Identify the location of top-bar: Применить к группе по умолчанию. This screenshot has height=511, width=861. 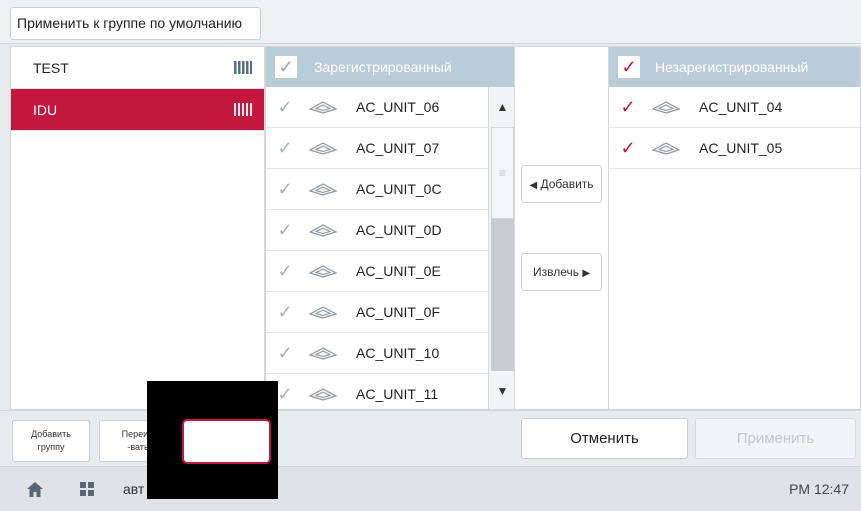
(430, 22).